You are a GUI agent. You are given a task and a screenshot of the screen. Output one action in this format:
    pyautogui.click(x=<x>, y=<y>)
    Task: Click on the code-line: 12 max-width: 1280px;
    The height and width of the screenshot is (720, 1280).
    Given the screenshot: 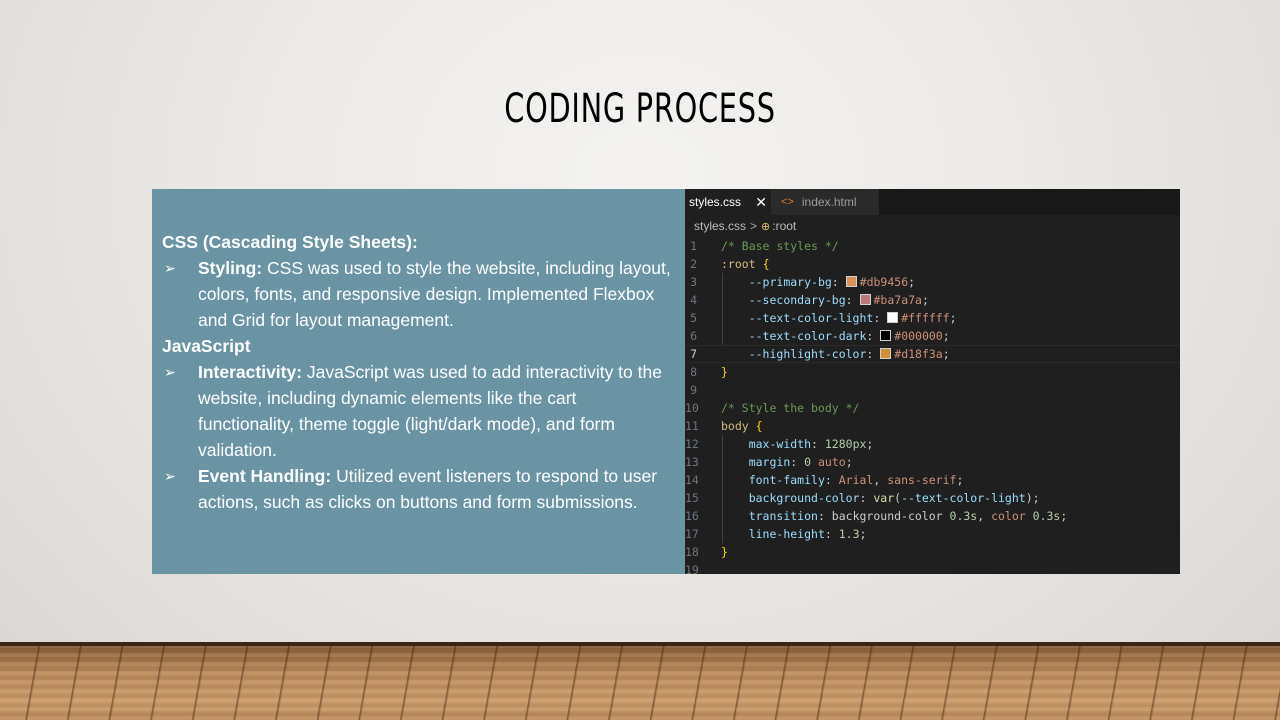 What is the action you would take?
    pyautogui.click(x=932, y=444)
    